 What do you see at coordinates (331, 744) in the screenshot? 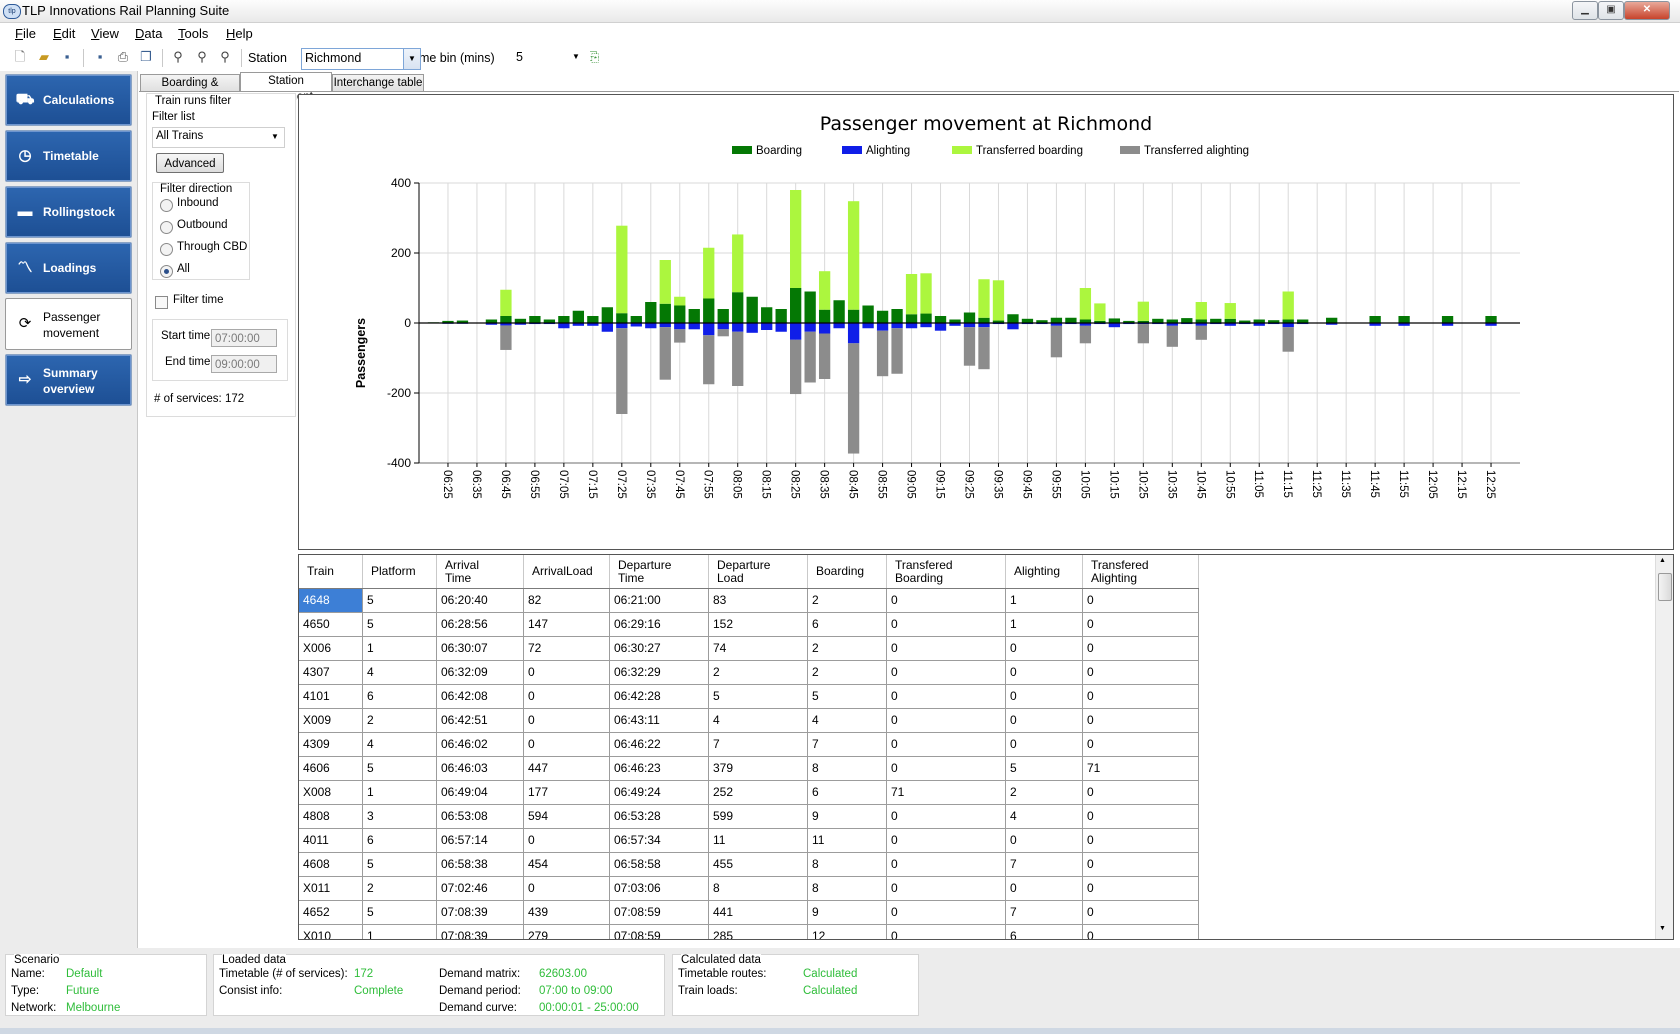
I see `table-cell: 4309` at bounding box center [331, 744].